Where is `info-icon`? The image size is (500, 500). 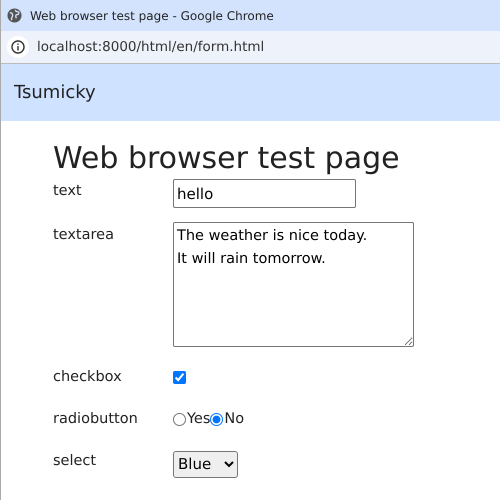
info-icon is located at coordinates (18, 47).